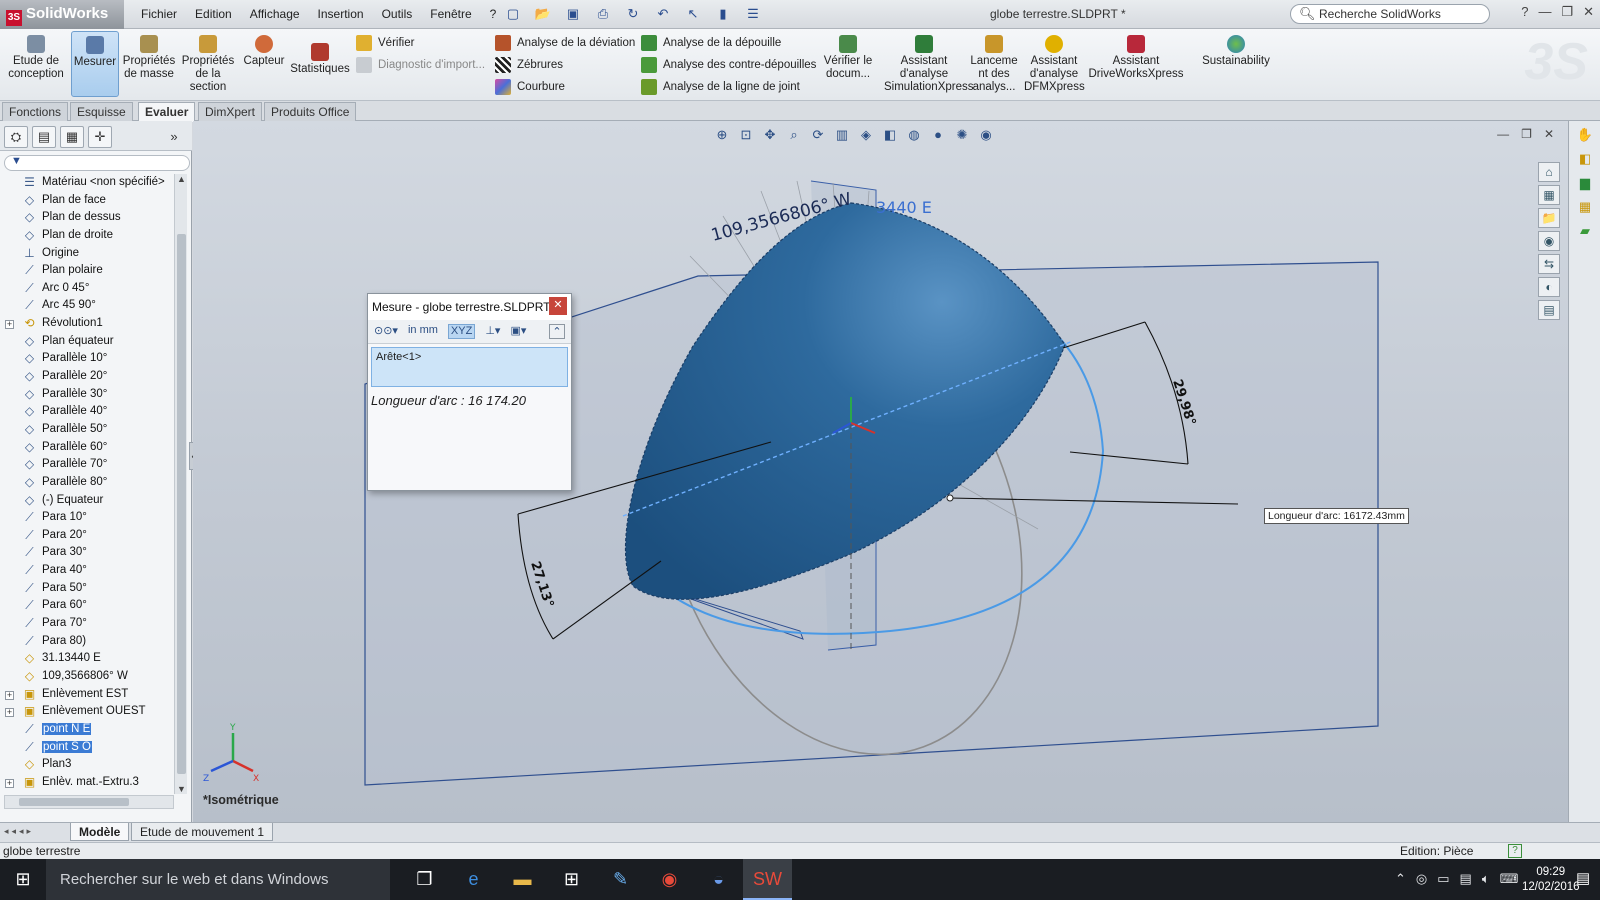  What do you see at coordinates (88, 536) in the screenshot?
I see `tree-item: ⟋ Para 20°` at bounding box center [88, 536].